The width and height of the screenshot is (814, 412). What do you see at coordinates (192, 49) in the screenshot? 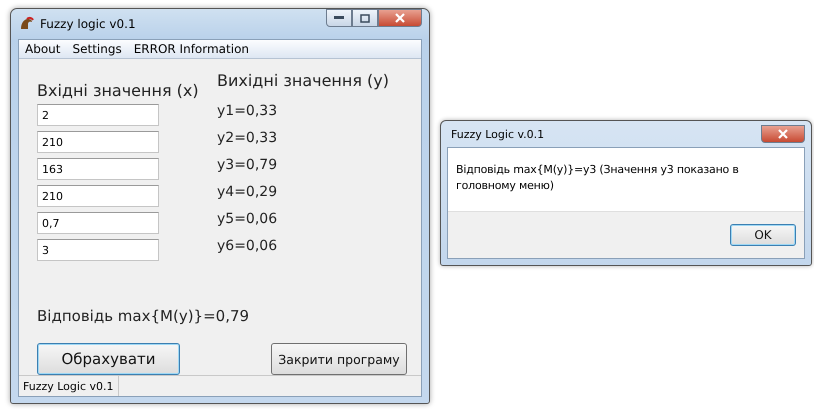
I see `menu-item: ERROR Information` at bounding box center [192, 49].